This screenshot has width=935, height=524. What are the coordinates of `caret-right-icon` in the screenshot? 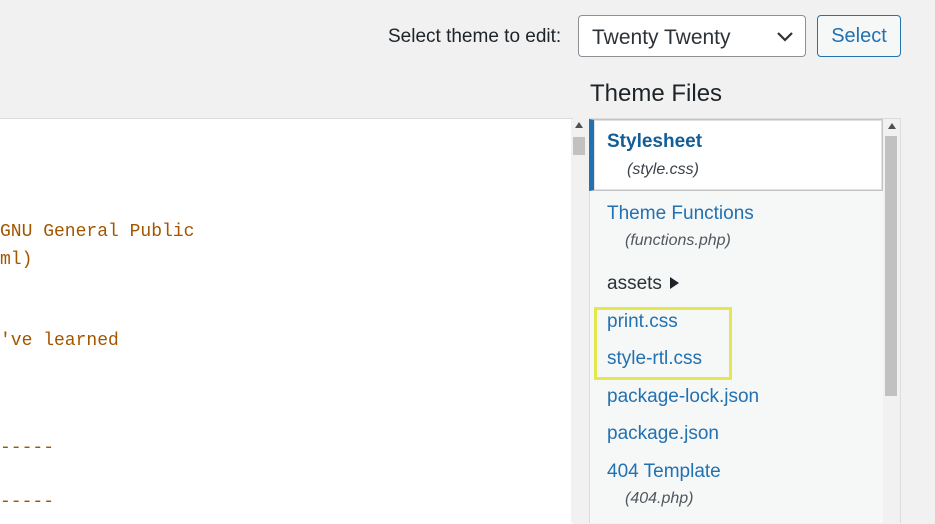 It's located at (674, 283).